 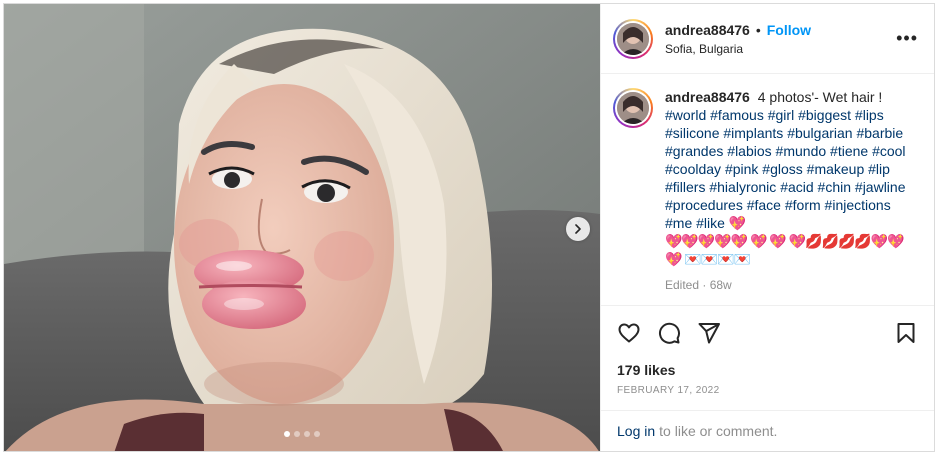 What do you see at coordinates (302, 434) in the screenshot?
I see `carousel-indicator` at bounding box center [302, 434].